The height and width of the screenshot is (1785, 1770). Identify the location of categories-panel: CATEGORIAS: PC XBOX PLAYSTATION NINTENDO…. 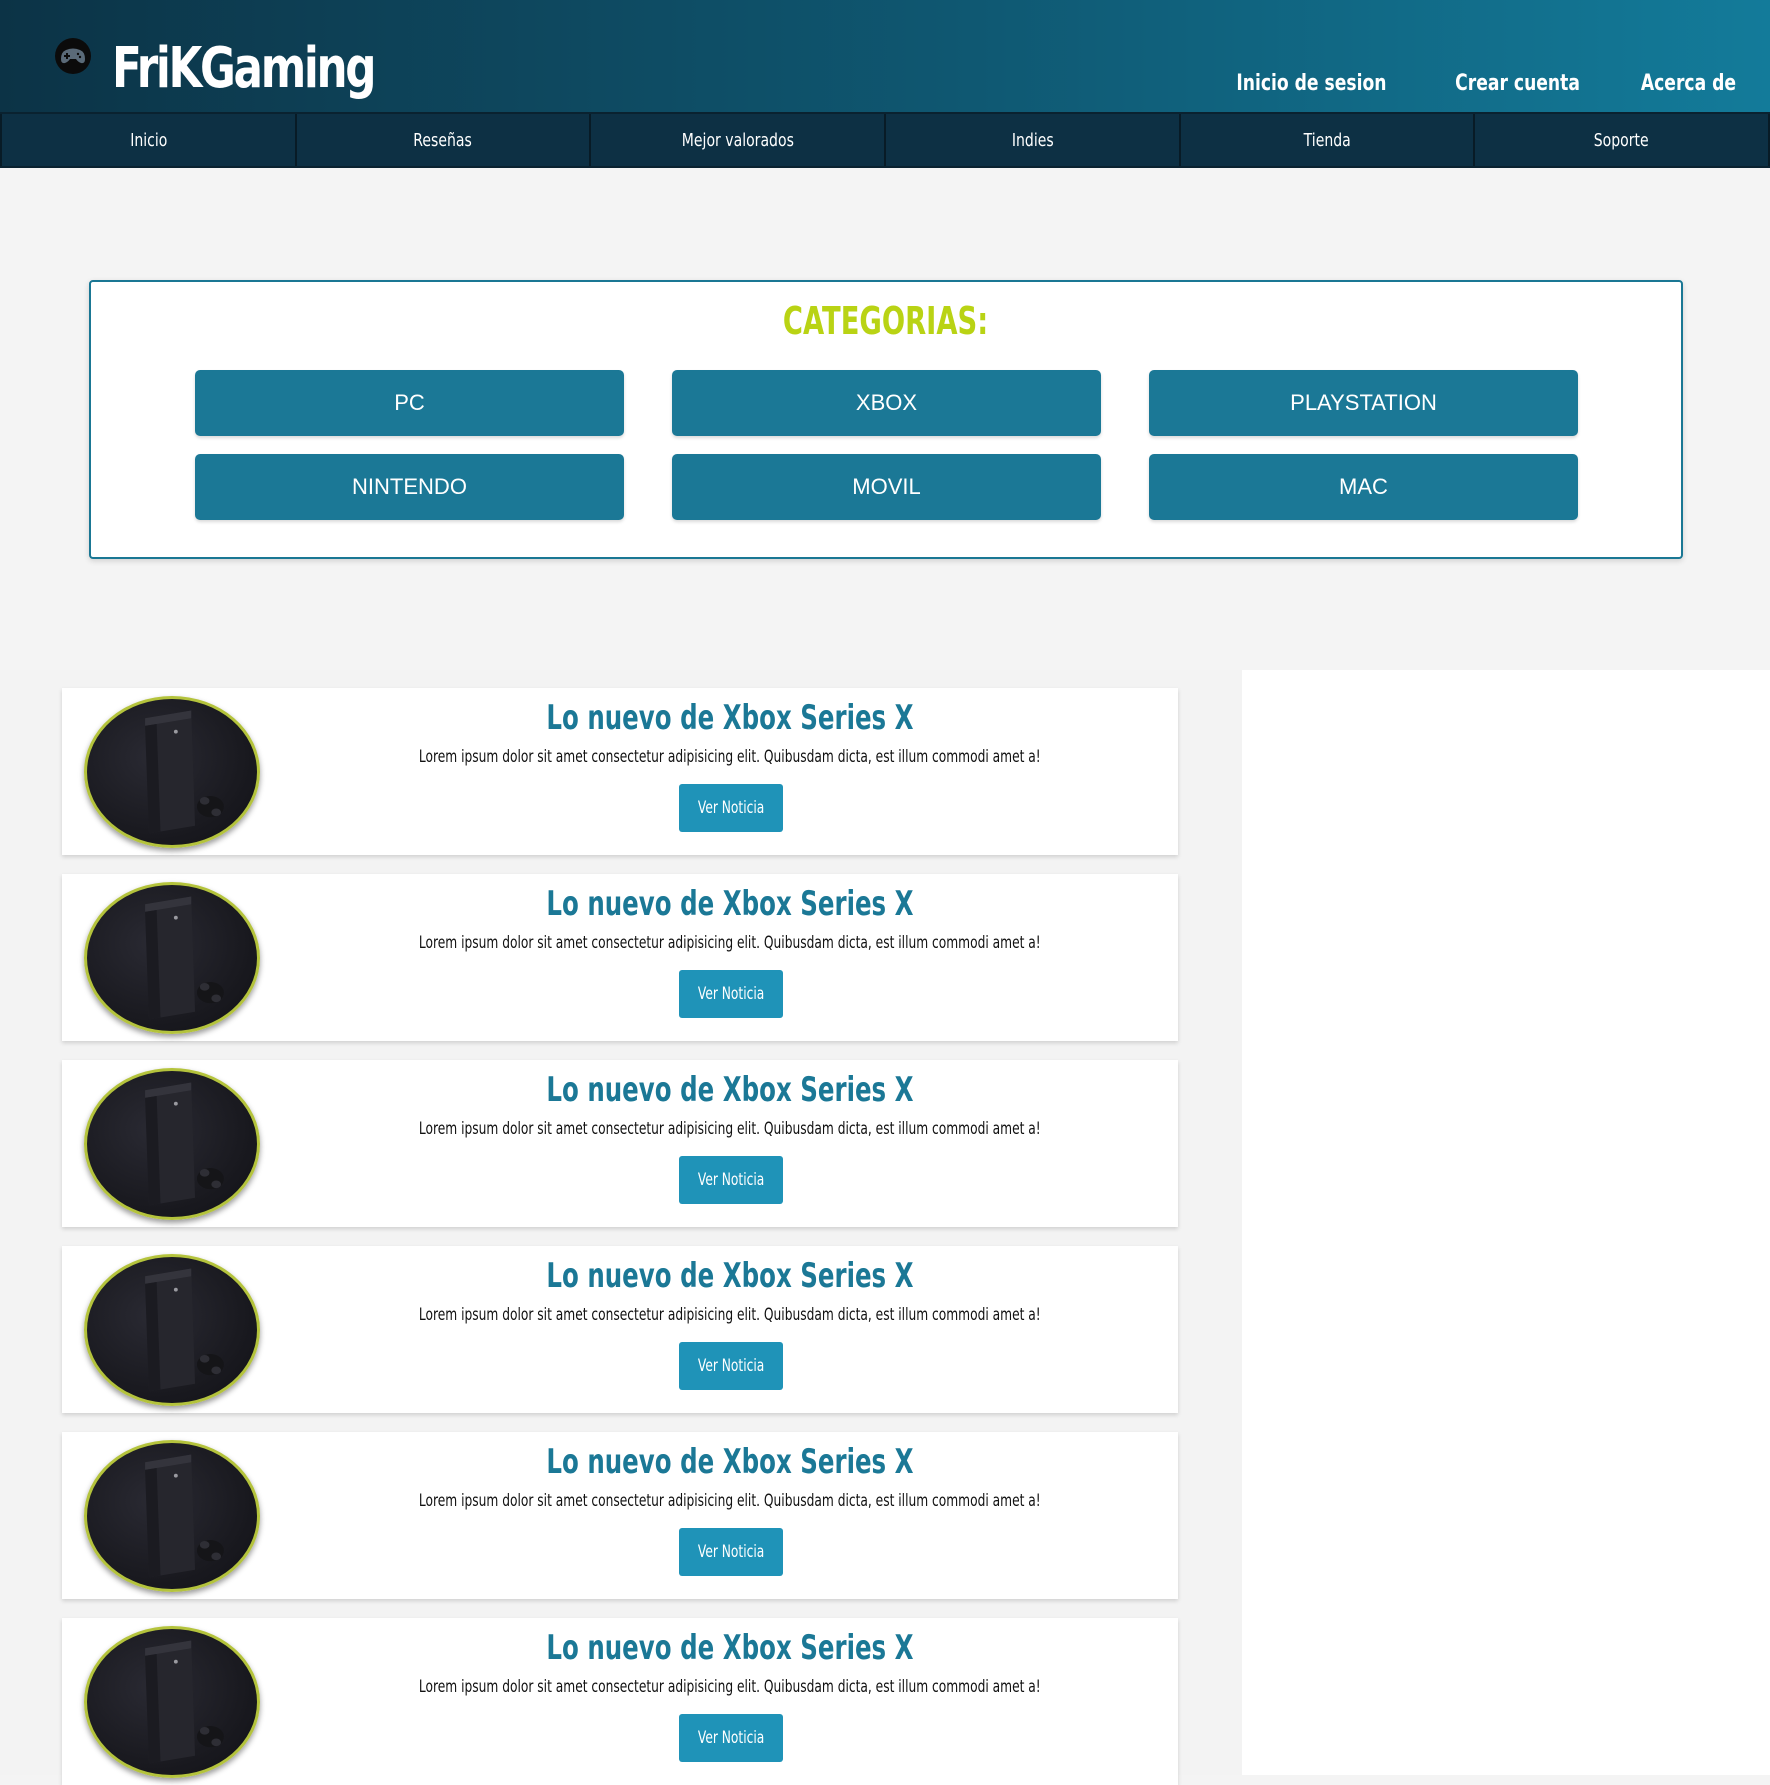
(886, 419).